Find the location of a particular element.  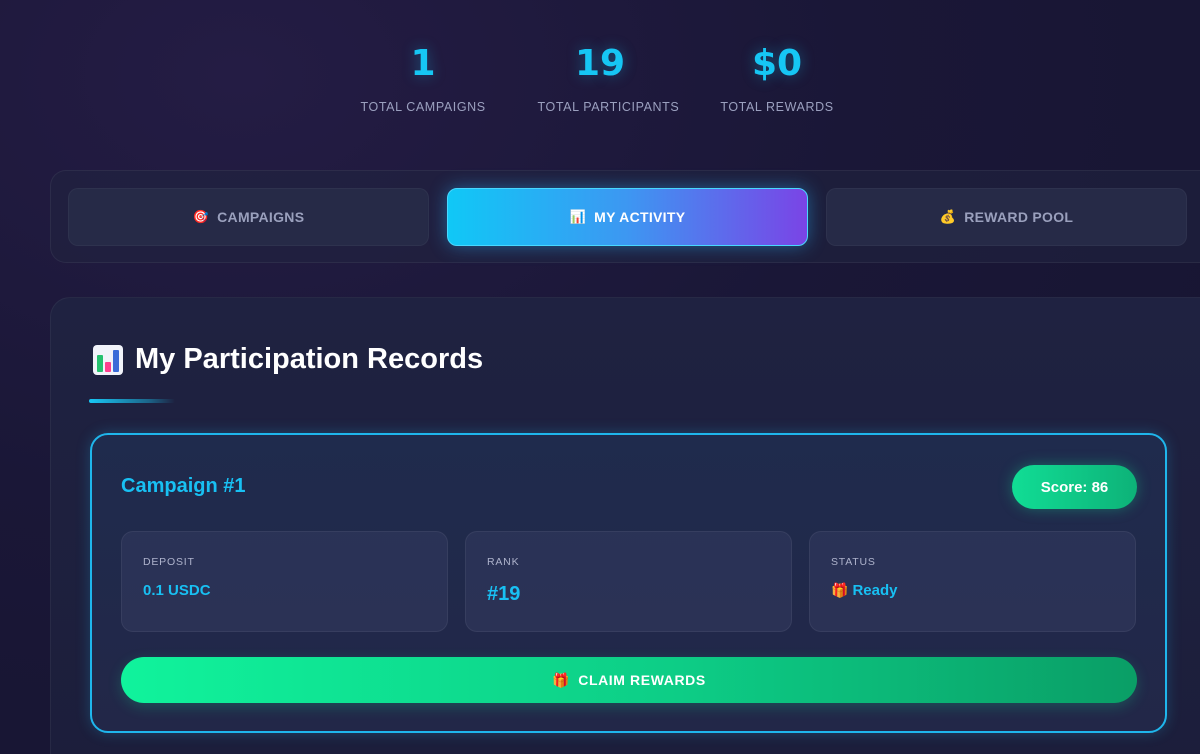

stat-total-participants: 19 TOTAL PARTICIPANTS is located at coordinates (608, 78).